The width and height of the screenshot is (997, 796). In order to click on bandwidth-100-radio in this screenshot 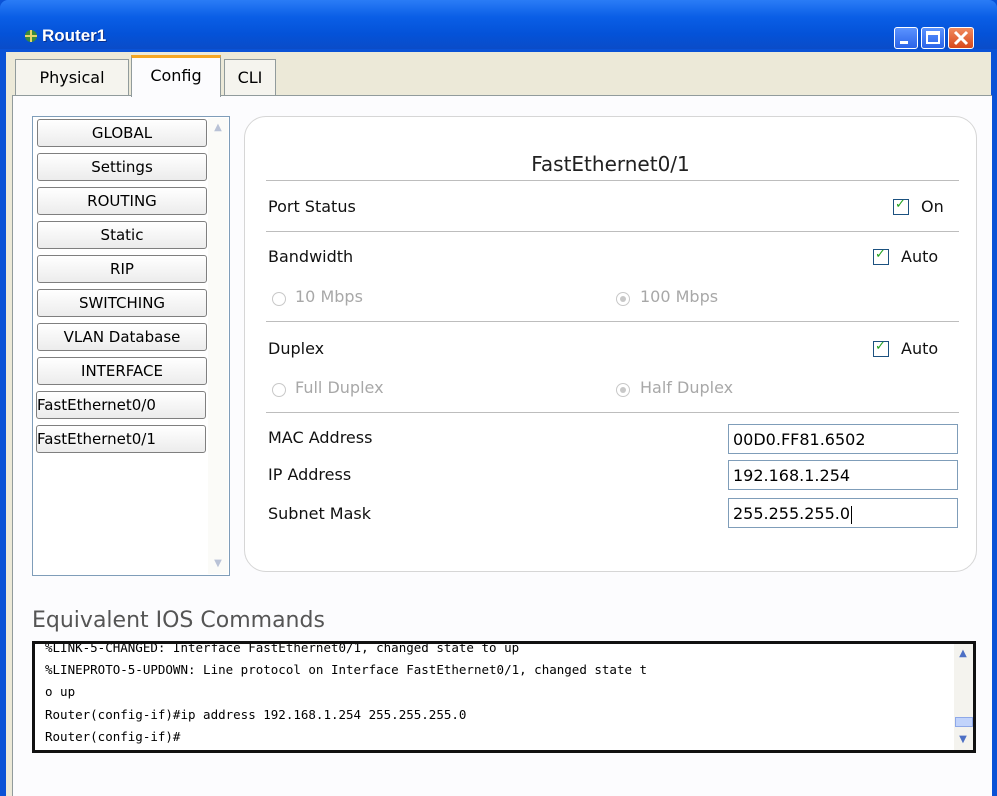, I will do `click(623, 299)`.